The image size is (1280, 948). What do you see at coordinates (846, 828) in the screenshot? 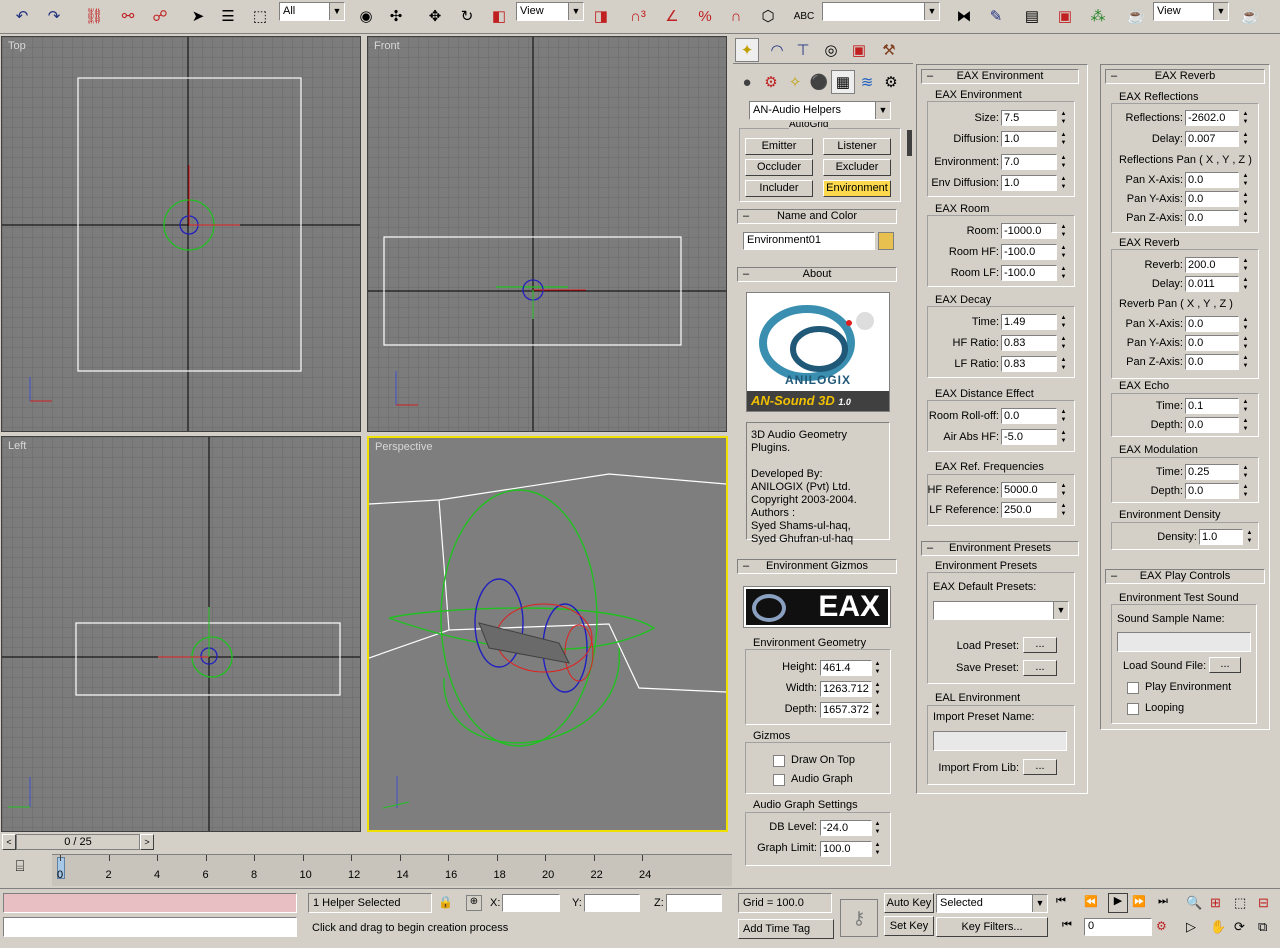
I see `db-level-spinner: -24.0` at bounding box center [846, 828].